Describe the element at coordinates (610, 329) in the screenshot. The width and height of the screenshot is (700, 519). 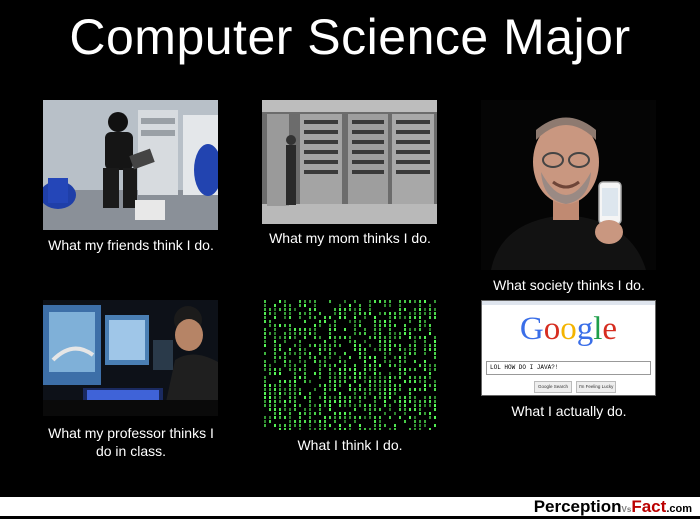
I see `logo-letter: e` at that location.